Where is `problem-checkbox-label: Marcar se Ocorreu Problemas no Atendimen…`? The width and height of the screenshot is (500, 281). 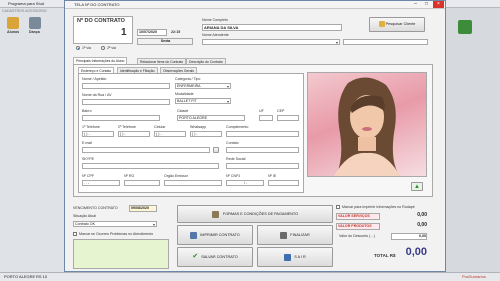
problem-checkbox-label: Marcar se Ocorreu Problemas no Atendimen… is located at coordinates (116, 234).